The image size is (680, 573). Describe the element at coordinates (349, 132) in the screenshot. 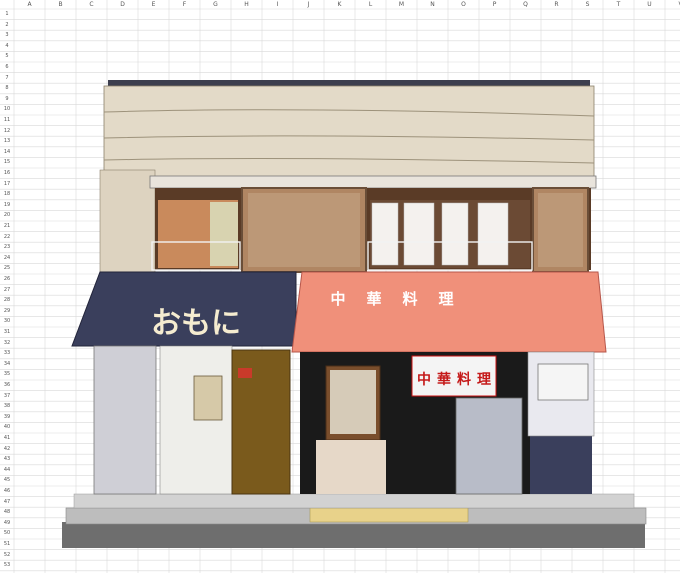

I see `upper-wall` at that location.